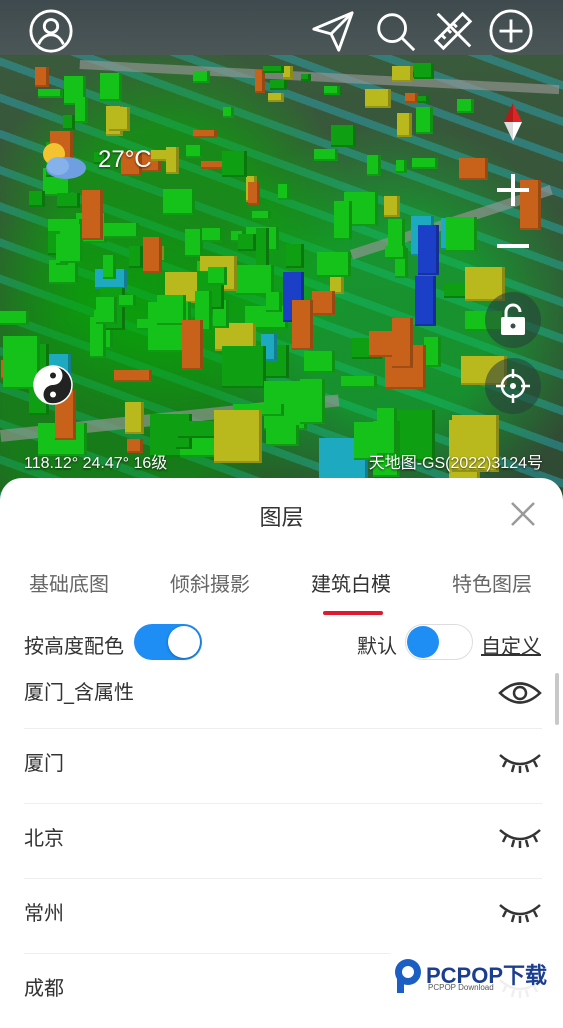  What do you see at coordinates (351, 582) in the screenshot?
I see `tab-building-models: 建筑白模` at bounding box center [351, 582].